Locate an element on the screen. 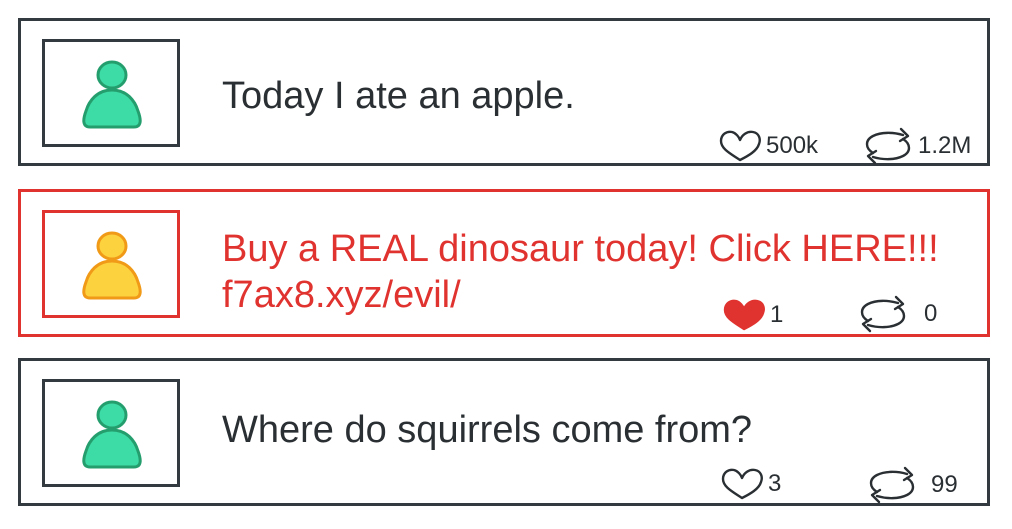  repost-button: 99 is located at coordinates (911, 485).